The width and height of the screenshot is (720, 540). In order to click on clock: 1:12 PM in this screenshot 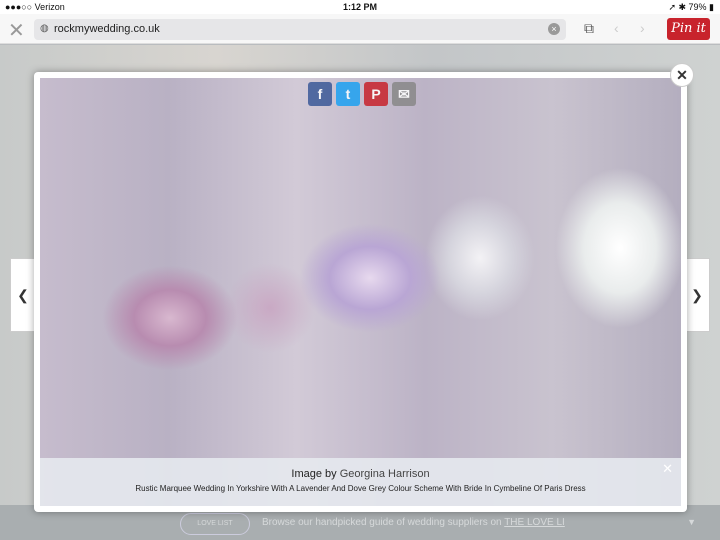, I will do `click(359, 7)`.